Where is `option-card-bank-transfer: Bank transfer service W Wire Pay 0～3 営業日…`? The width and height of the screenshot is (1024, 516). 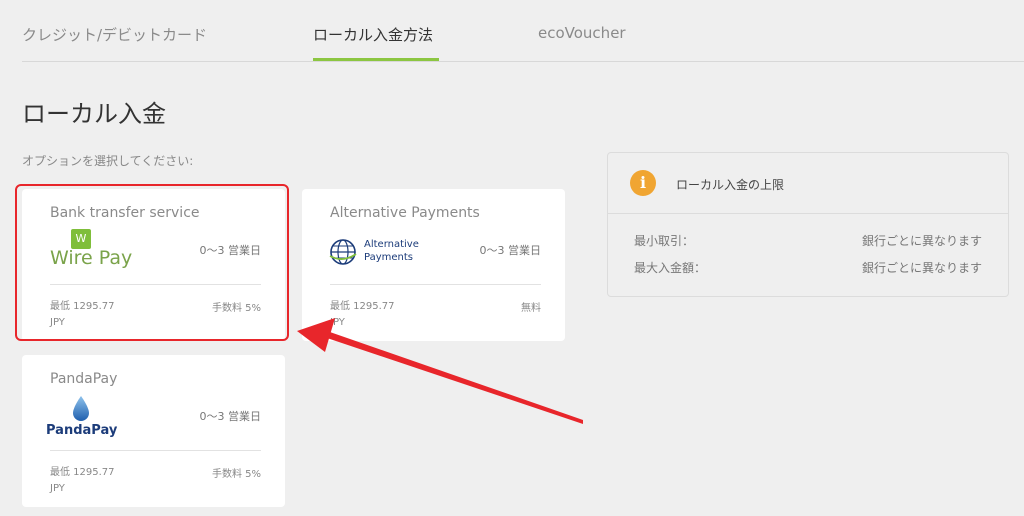
option-card-bank-transfer: Bank transfer service W Wire Pay 0～3 営業日… is located at coordinates (153, 265).